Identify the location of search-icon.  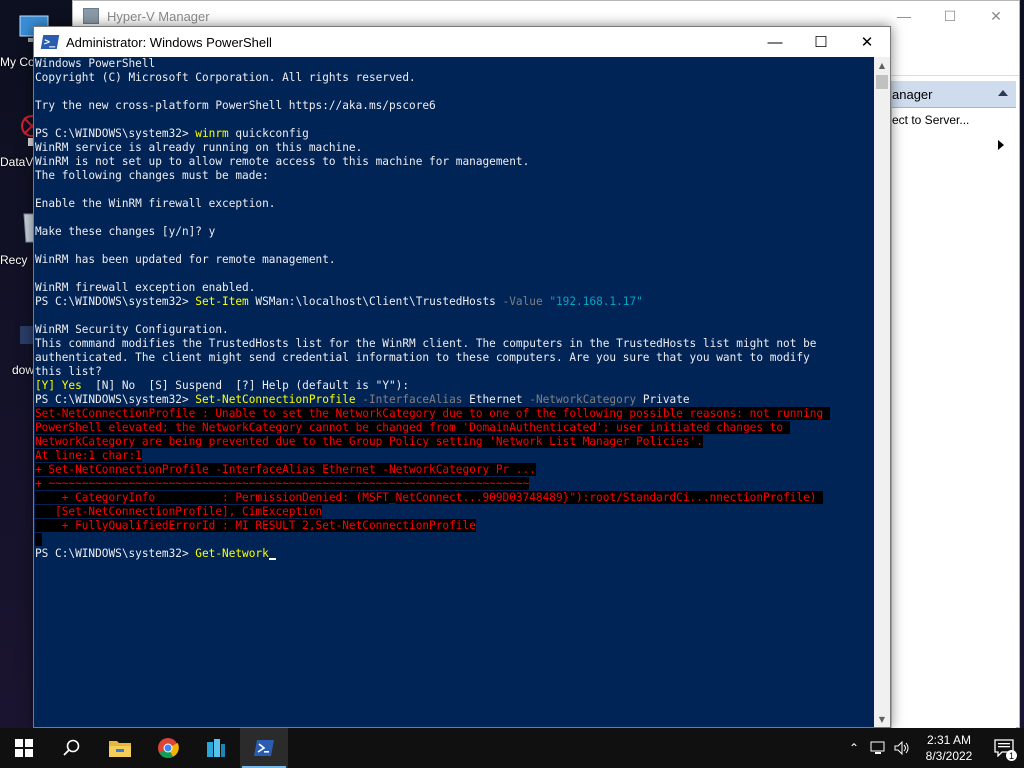
(71, 747).